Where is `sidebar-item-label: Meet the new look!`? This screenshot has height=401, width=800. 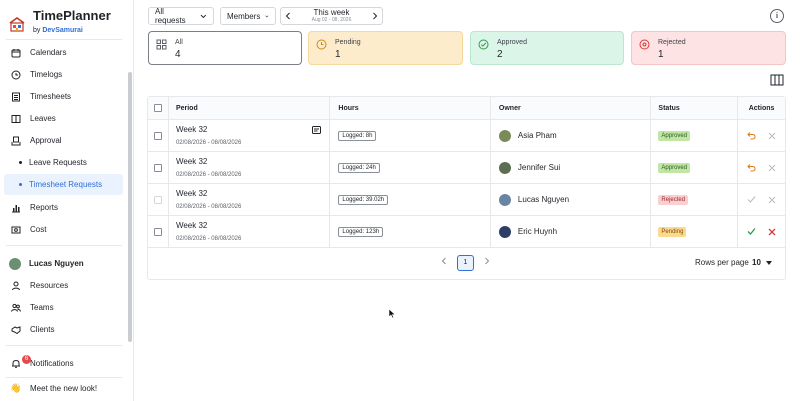
sidebar-item-label: Meet the new look! is located at coordinates (64, 388).